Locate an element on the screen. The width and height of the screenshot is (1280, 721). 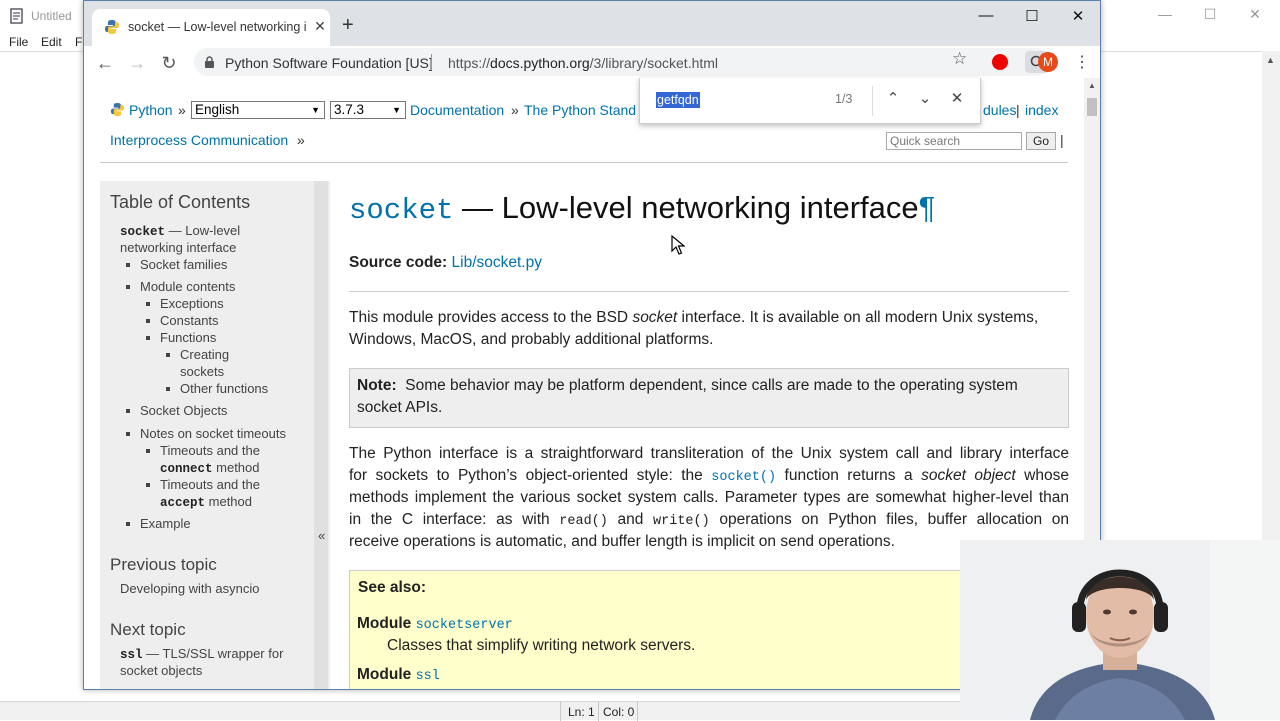
browser-tab: socket — Low-level networking i ✕ is located at coordinates (211, 27).